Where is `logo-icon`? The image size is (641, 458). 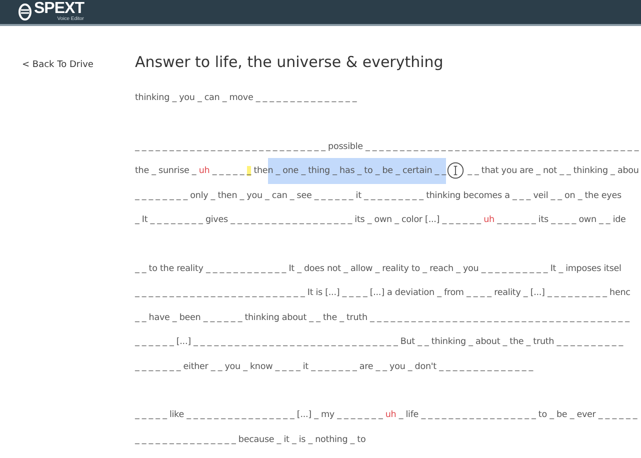 logo-icon is located at coordinates (25, 12).